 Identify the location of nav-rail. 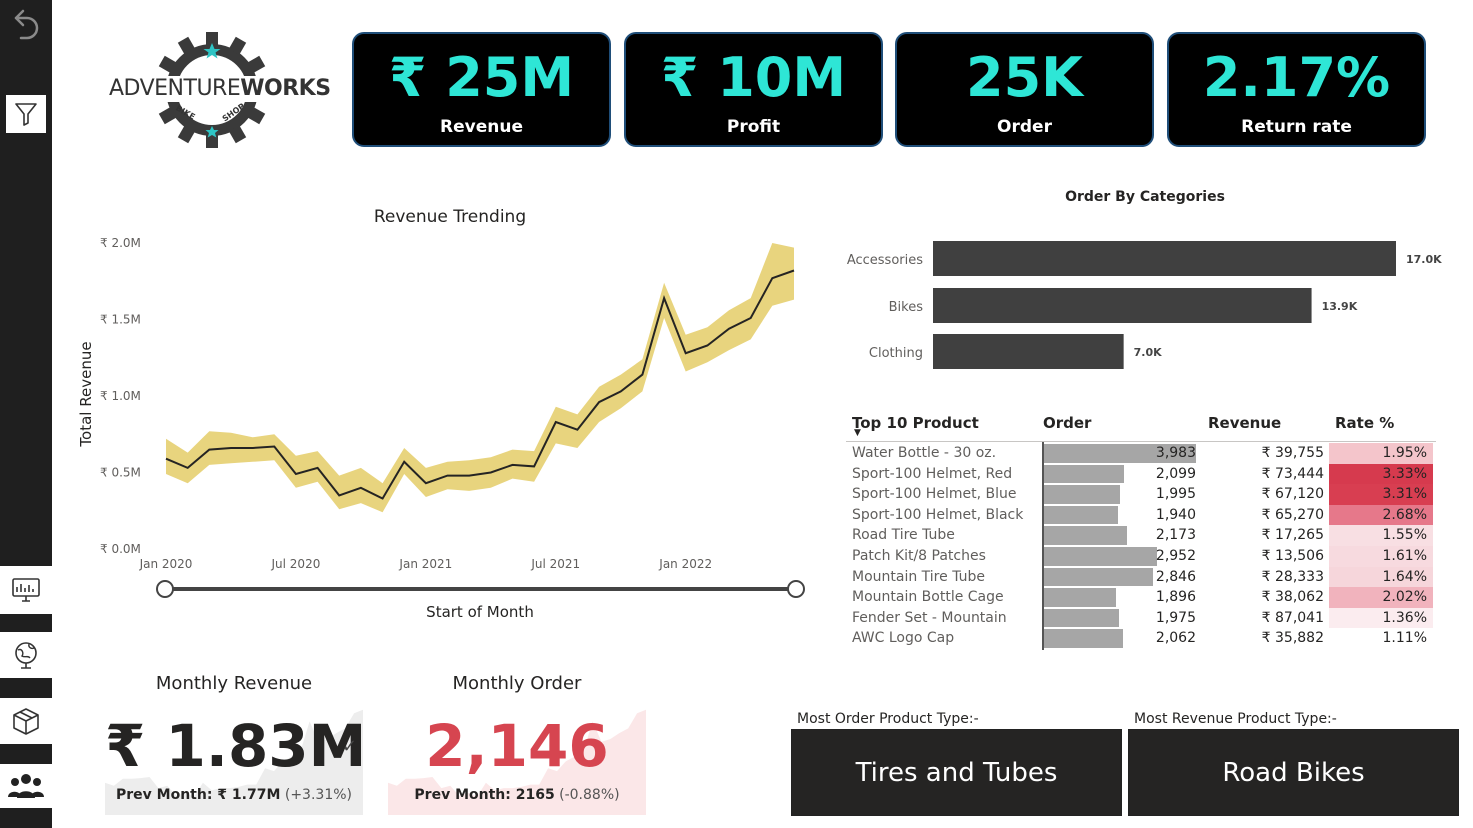
(26, 414).